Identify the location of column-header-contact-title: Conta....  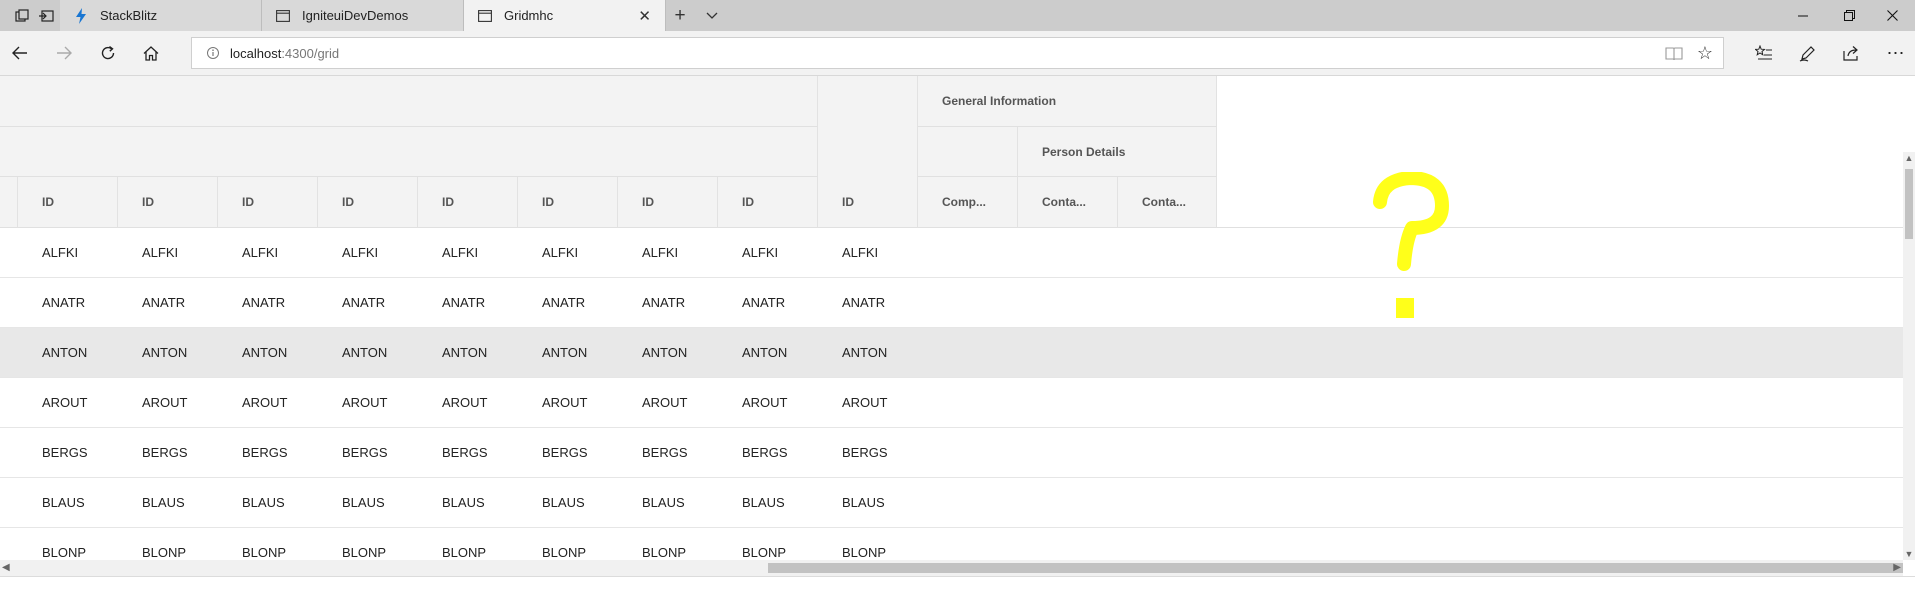
(1167, 202).